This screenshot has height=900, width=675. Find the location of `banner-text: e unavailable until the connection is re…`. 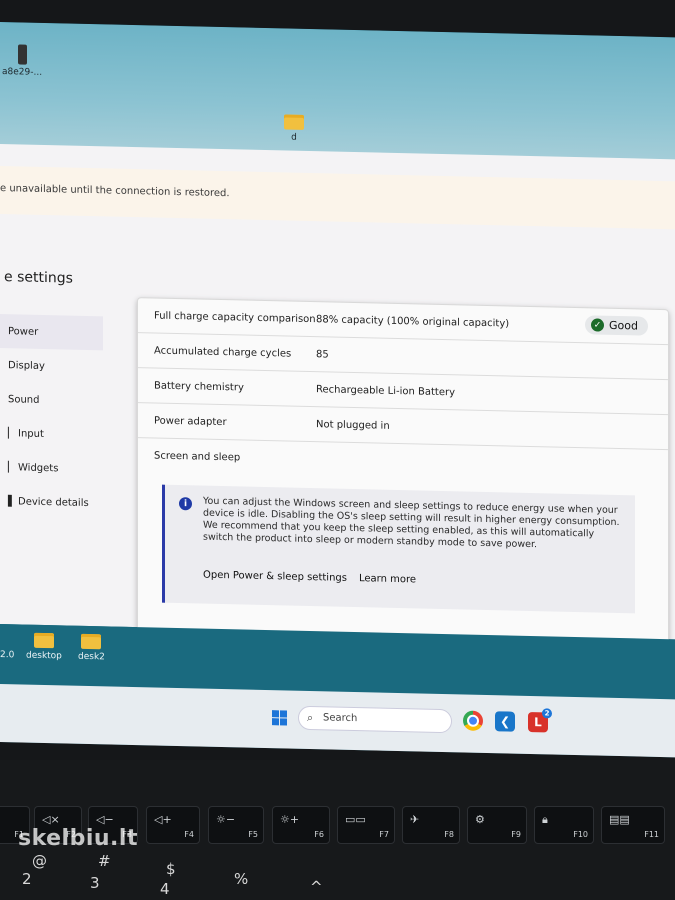

banner-text: e unavailable until the connection is re… is located at coordinates (115, 191).